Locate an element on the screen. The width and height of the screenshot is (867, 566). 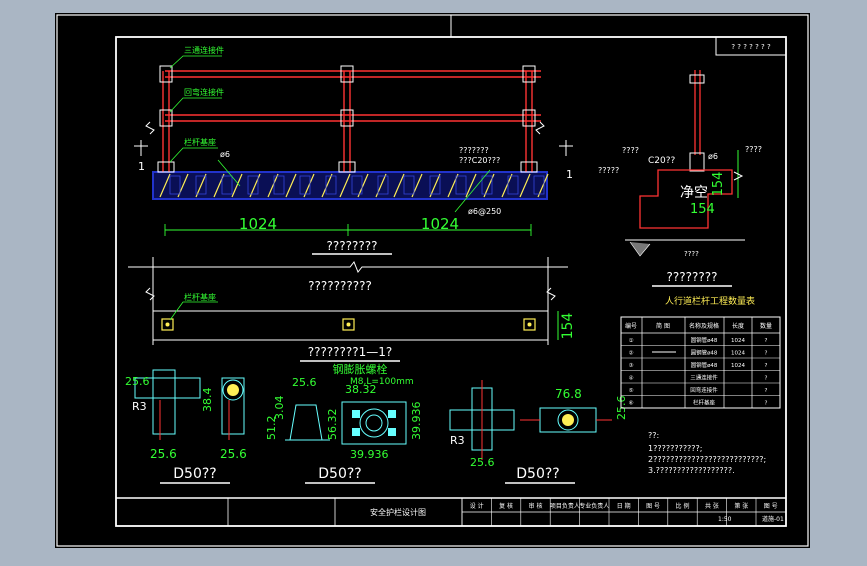
d1-dim-right: 38.4 is located at coordinates (207, 400).